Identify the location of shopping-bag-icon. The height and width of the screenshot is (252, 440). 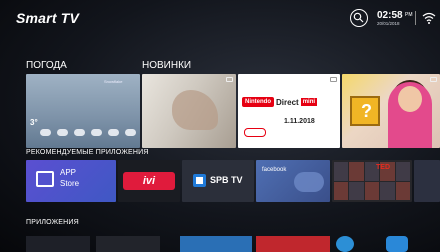
(45, 179).